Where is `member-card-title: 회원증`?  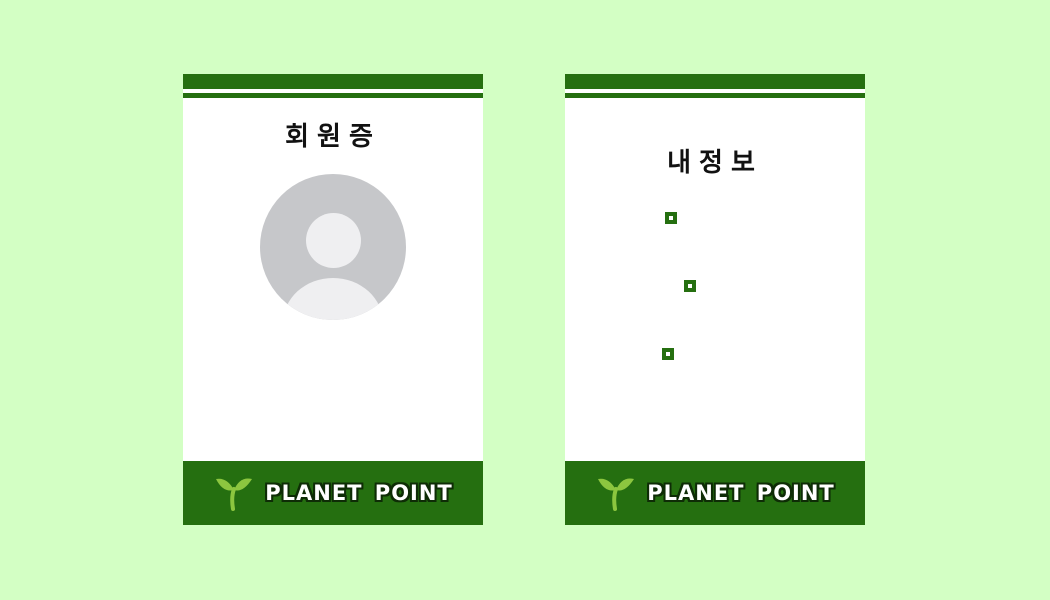
member-card-title: 회원증 is located at coordinates (333, 137).